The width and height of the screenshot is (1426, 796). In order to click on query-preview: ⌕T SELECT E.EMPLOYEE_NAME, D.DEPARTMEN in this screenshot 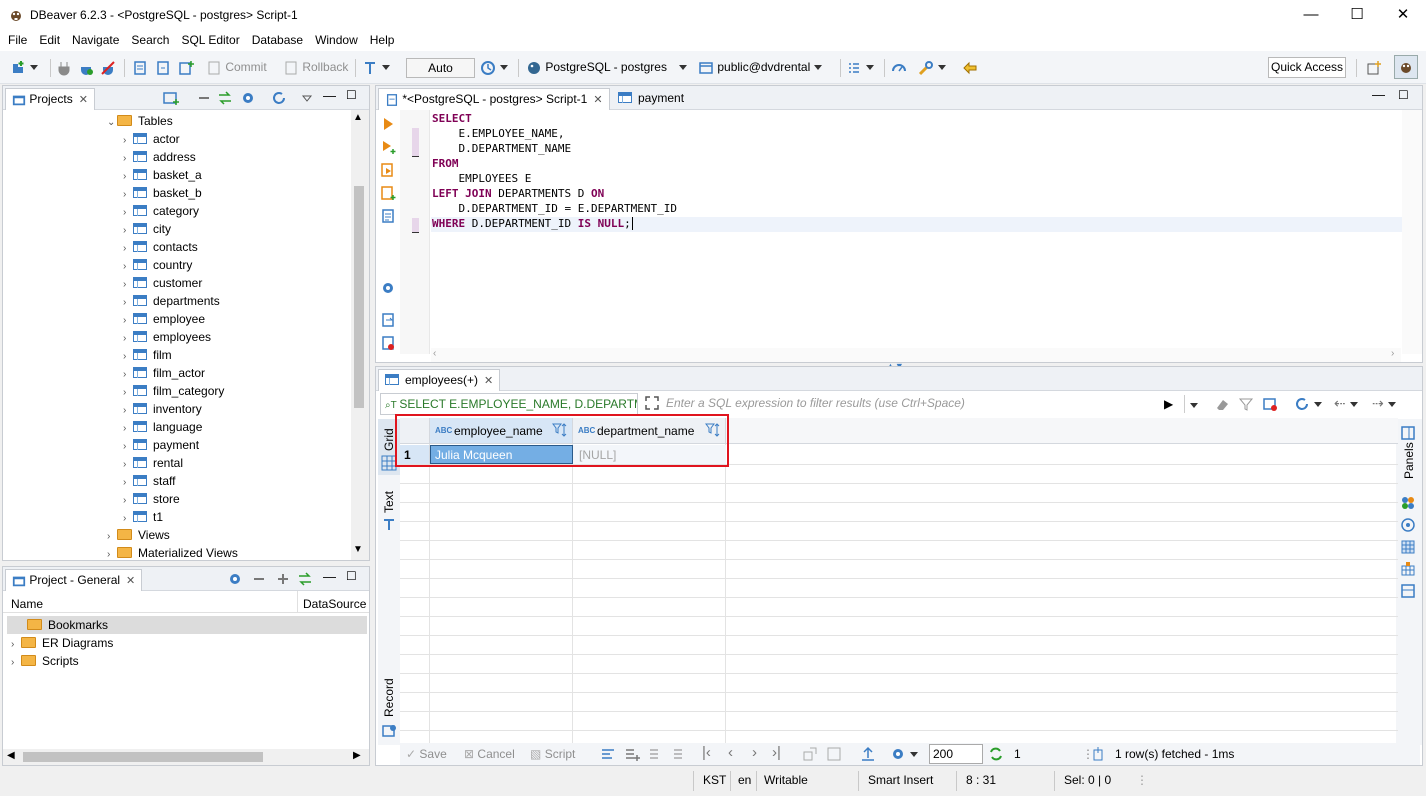, I will do `click(509, 404)`.